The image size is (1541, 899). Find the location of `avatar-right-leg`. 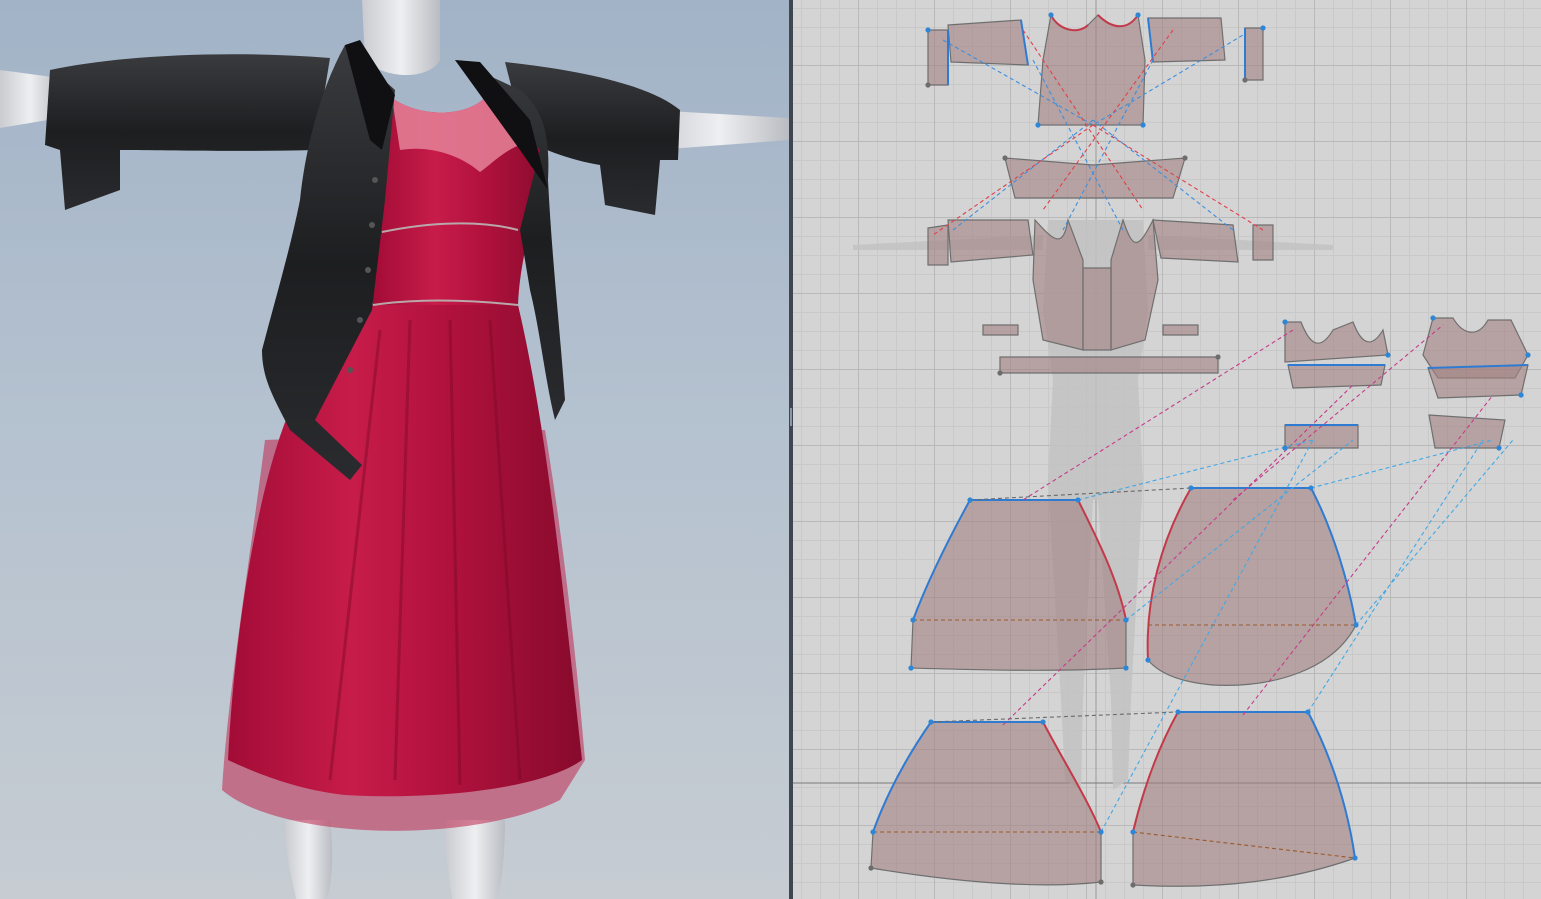

avatar-right-leg is located at coordinates (475, 859).